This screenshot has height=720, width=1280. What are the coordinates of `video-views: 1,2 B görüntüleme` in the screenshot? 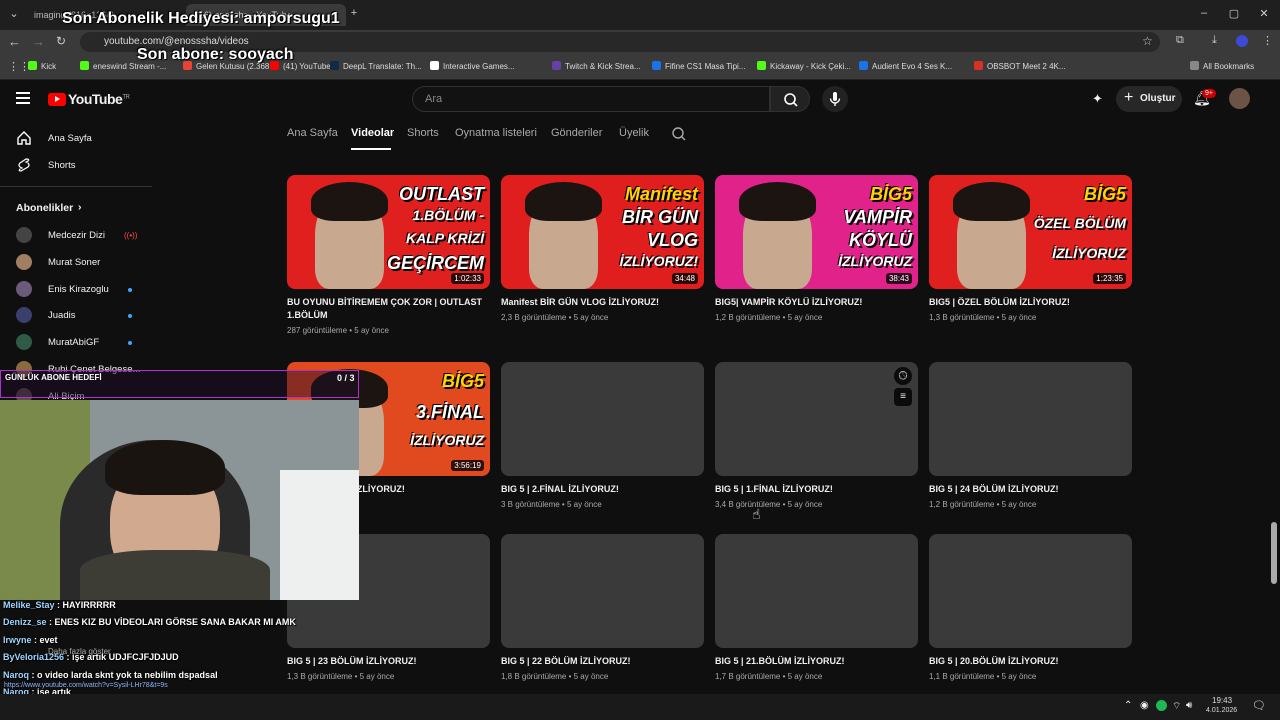 It's located at (748, 317).